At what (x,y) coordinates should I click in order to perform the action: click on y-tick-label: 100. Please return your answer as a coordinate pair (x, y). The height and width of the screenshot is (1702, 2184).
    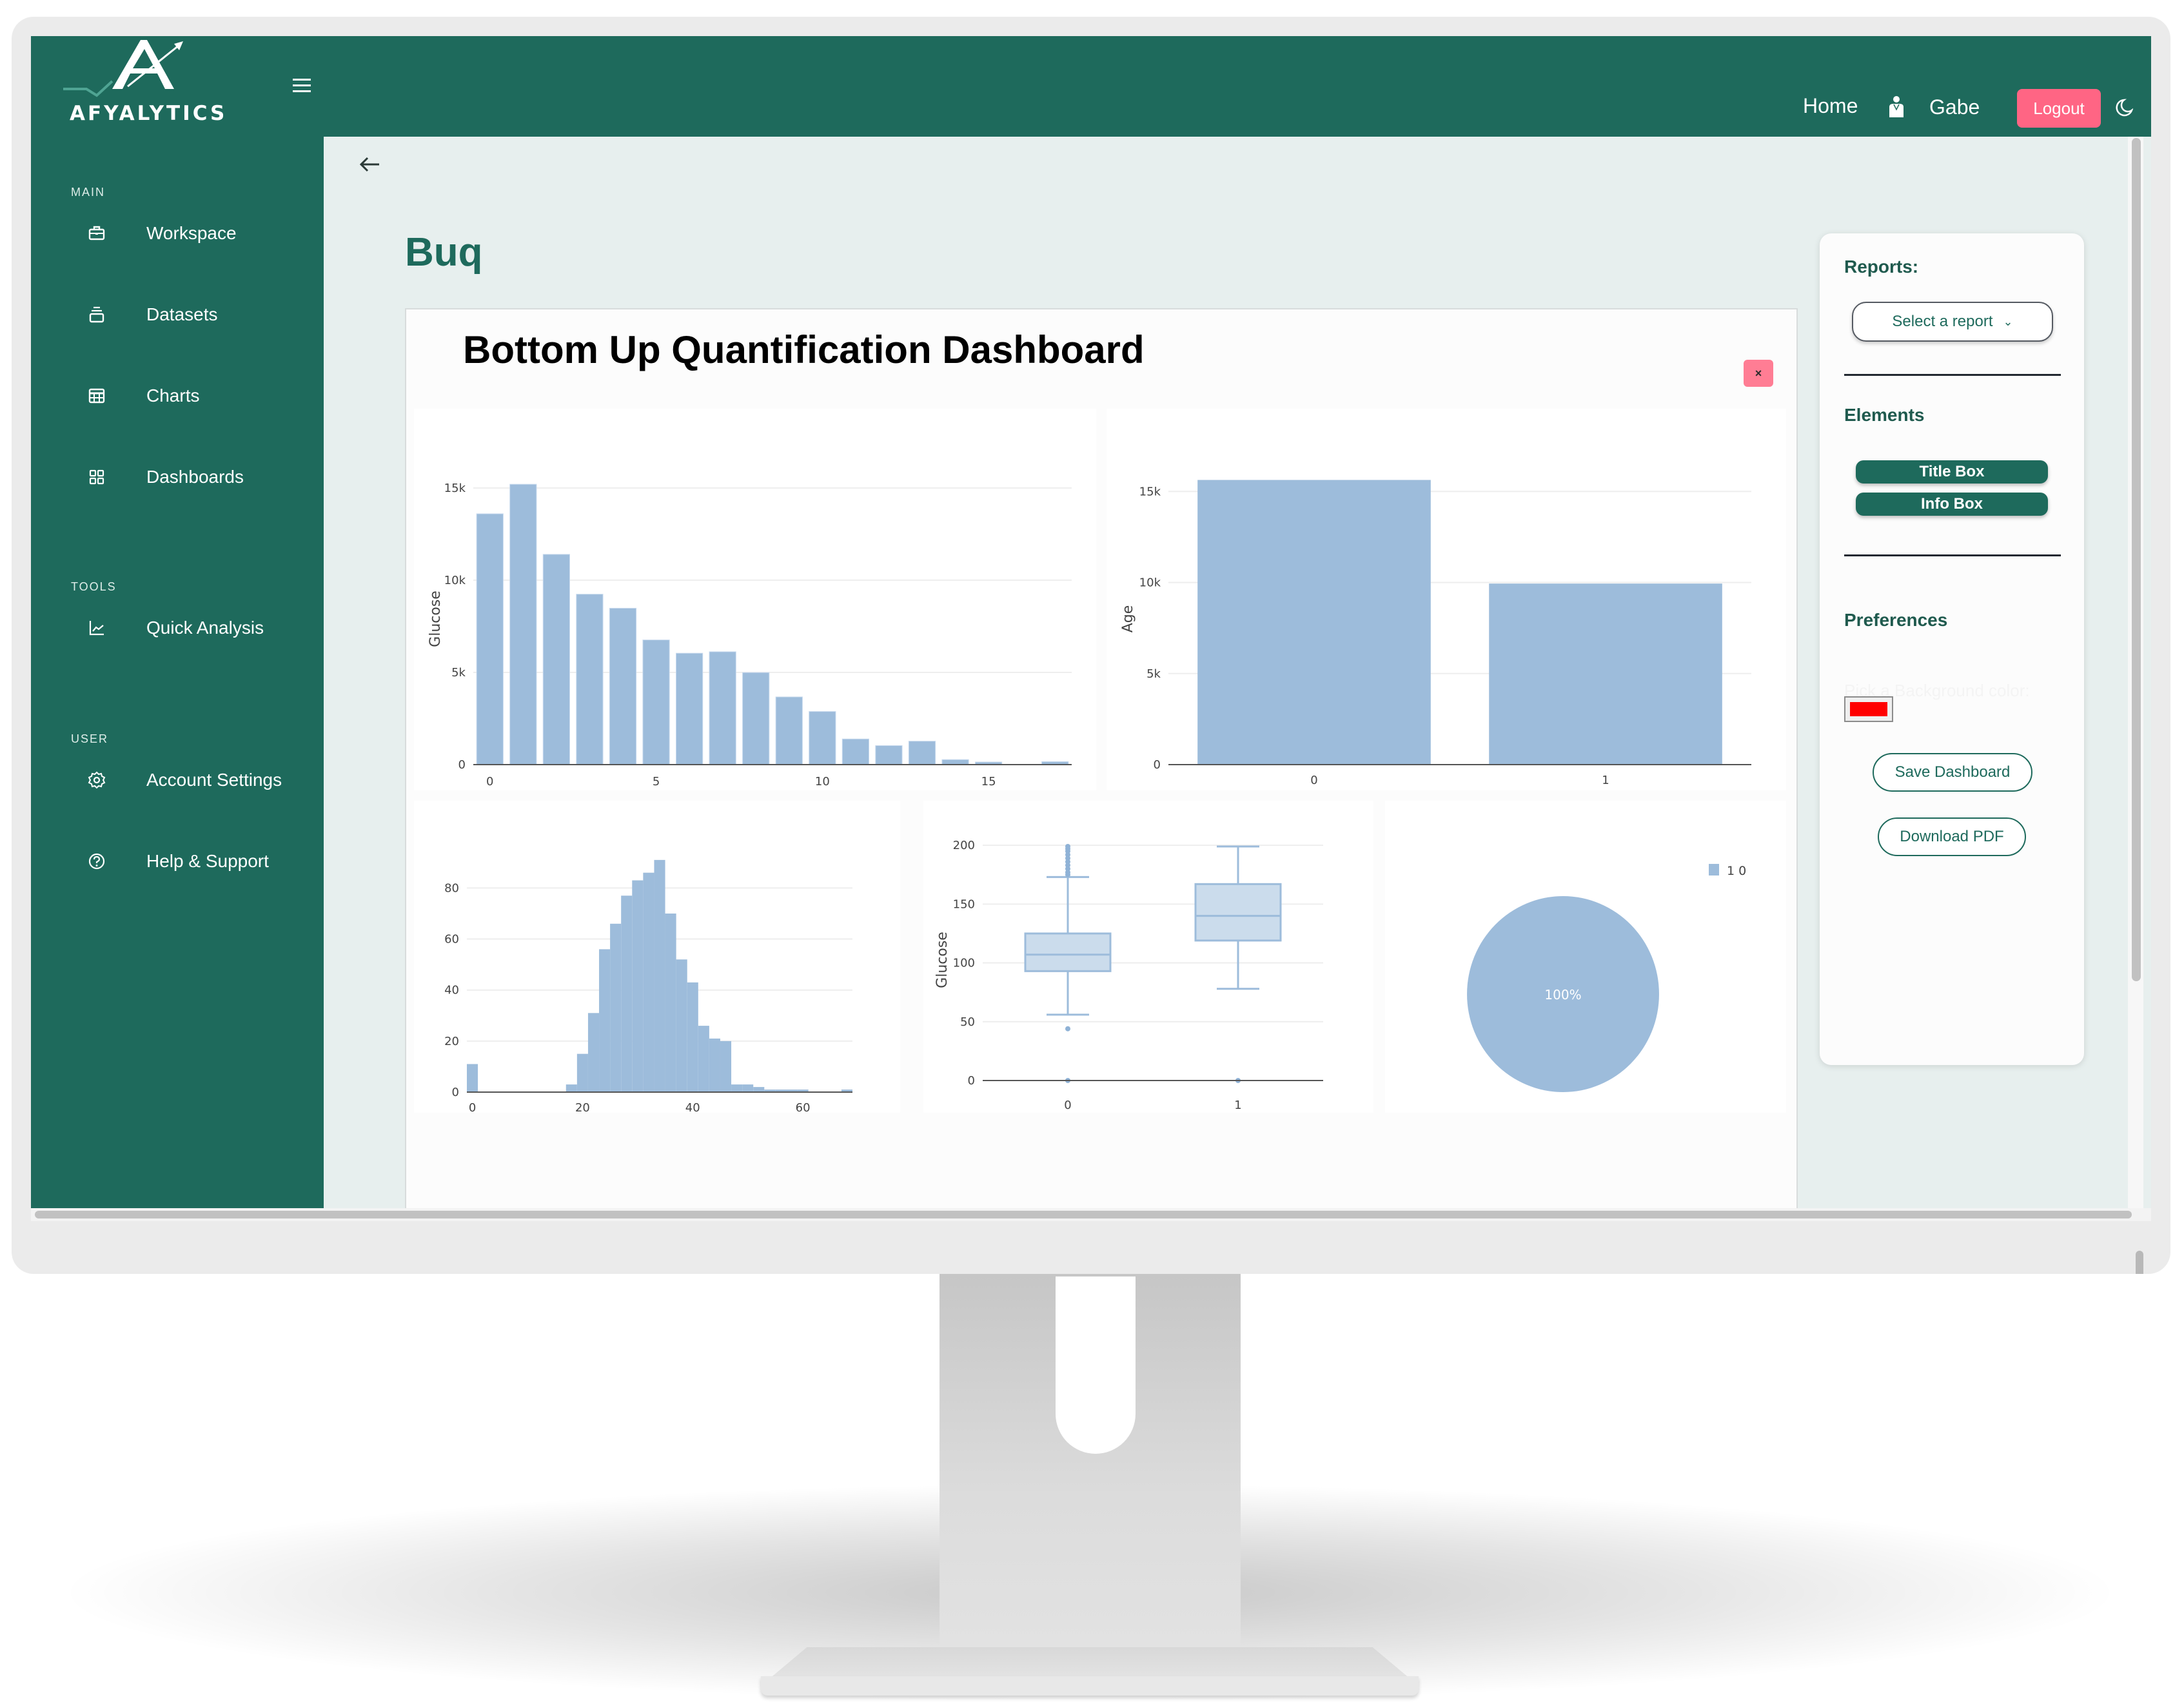
    Looking at the image, I should click on (964, 963).